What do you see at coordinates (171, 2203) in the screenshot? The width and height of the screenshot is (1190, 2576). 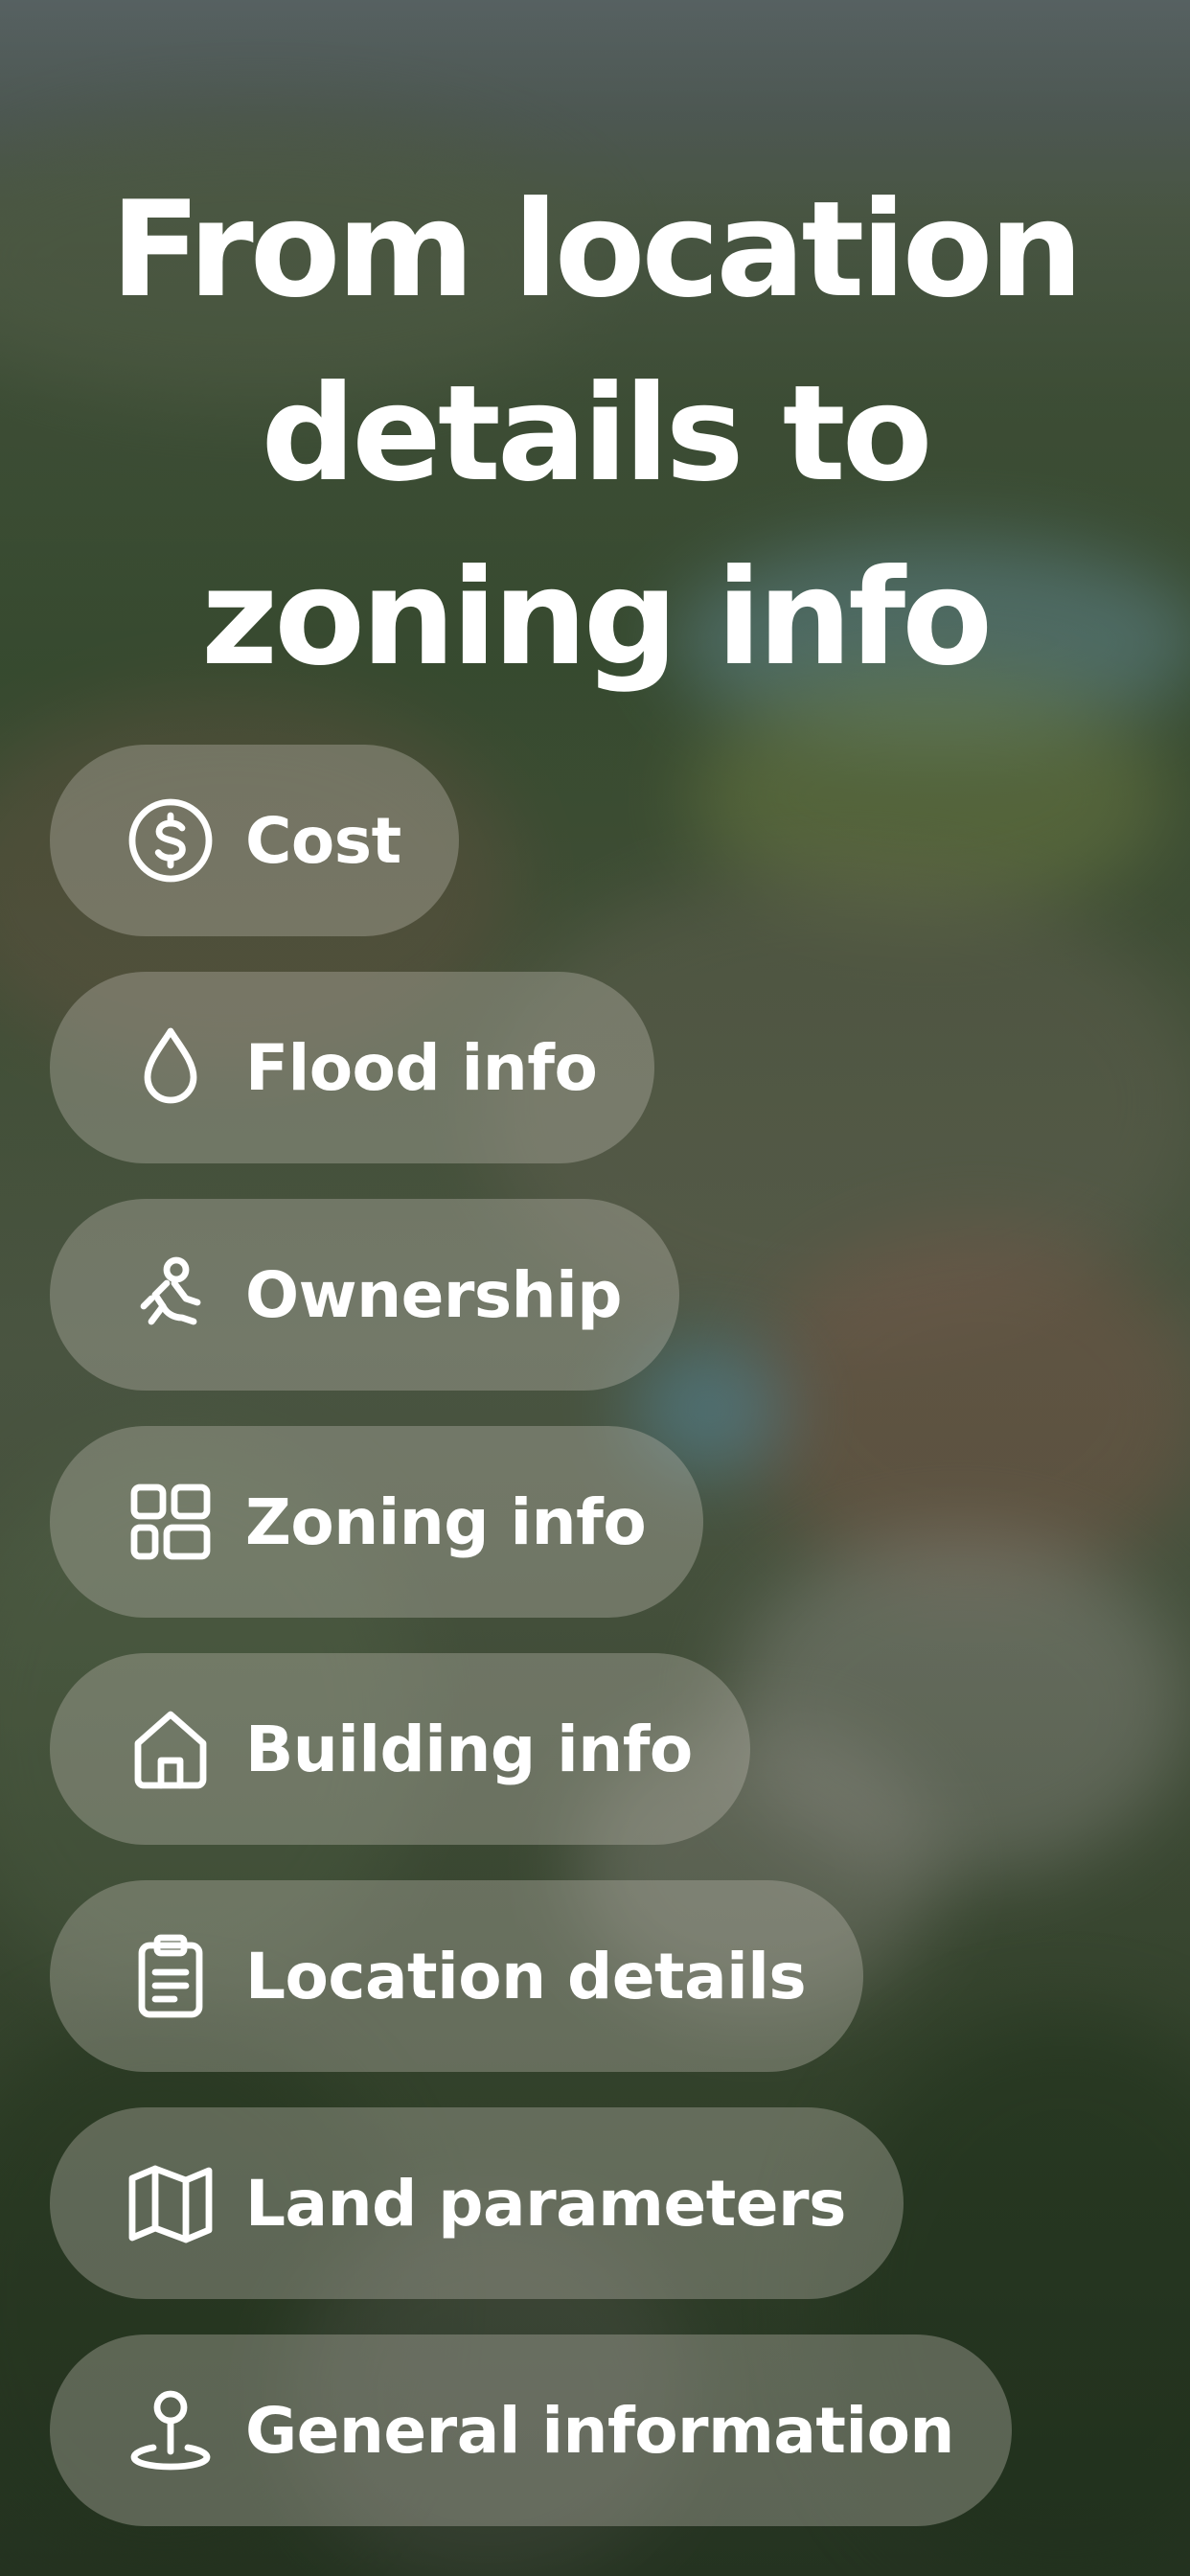 I see `map-icon` at bounding box center [171, 2203].